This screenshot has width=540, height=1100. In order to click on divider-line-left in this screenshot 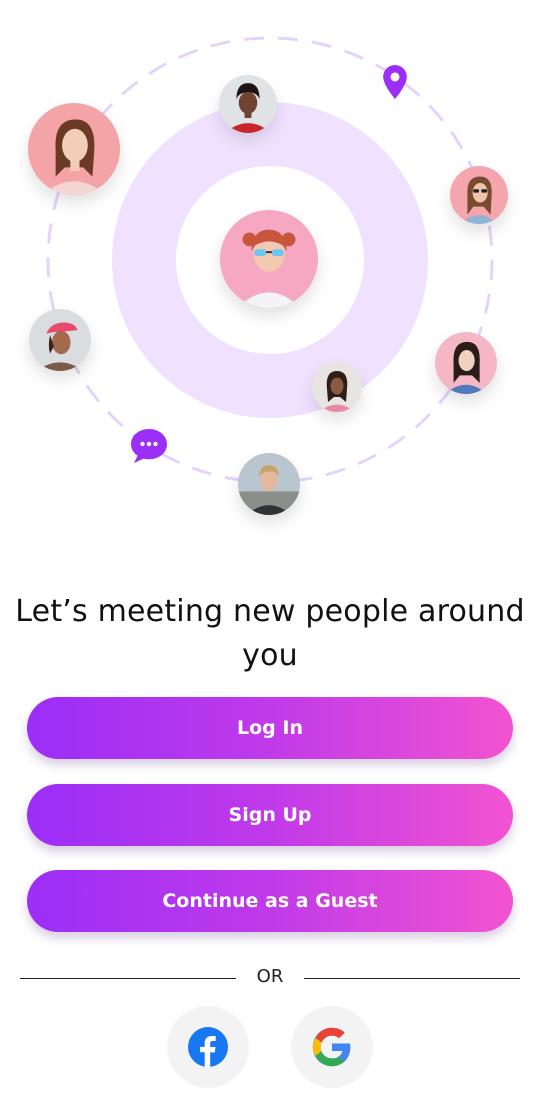, I will do `click(128, 978)`.